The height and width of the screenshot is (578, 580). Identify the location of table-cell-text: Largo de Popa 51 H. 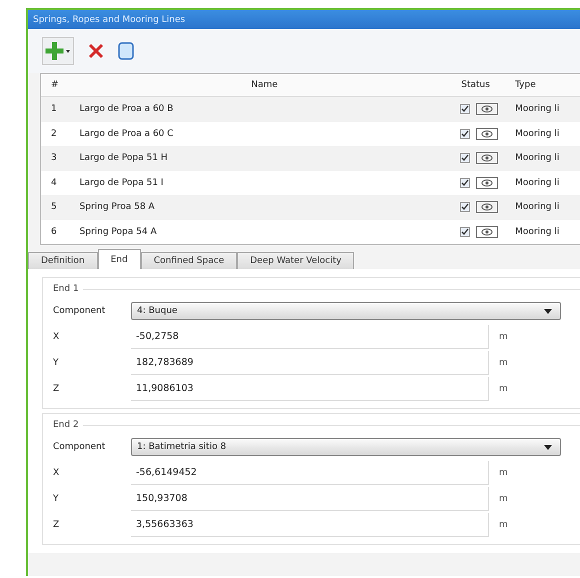
(123, 158).